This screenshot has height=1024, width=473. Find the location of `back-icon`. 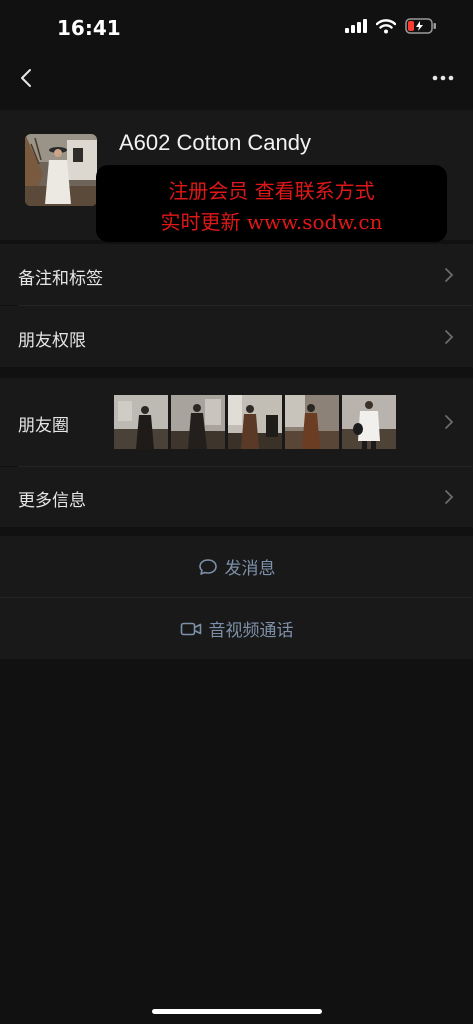

back-icon is located at coordinates (26, 78).